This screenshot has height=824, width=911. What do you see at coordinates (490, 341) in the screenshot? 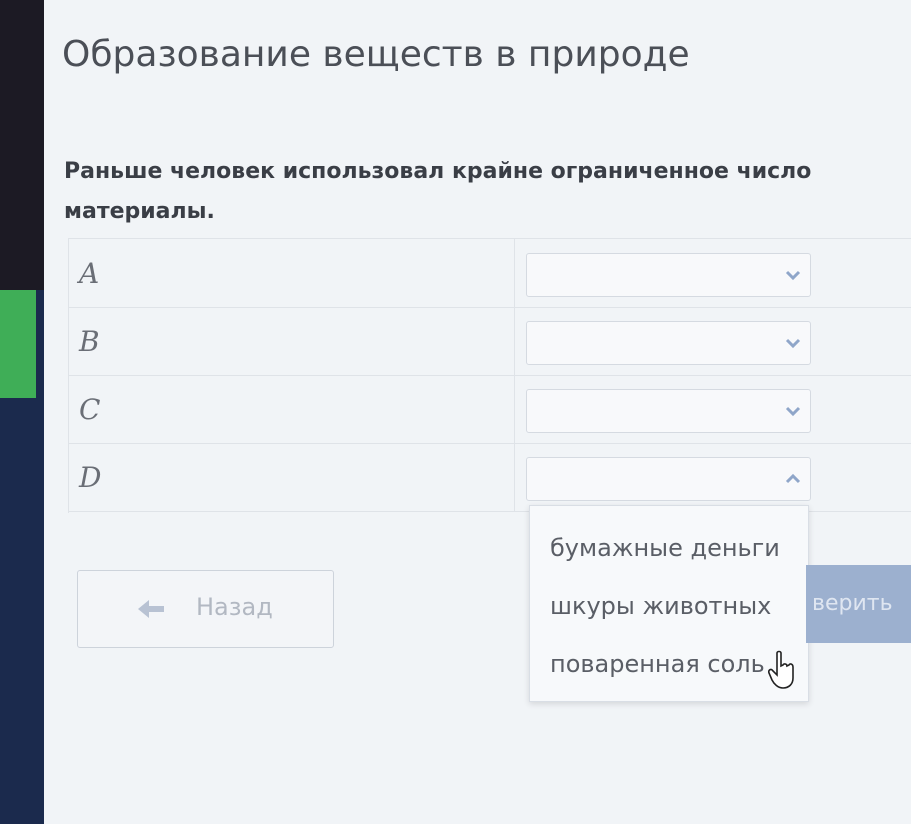
I see `table-row-b: B` at bounding box center [490, 341].